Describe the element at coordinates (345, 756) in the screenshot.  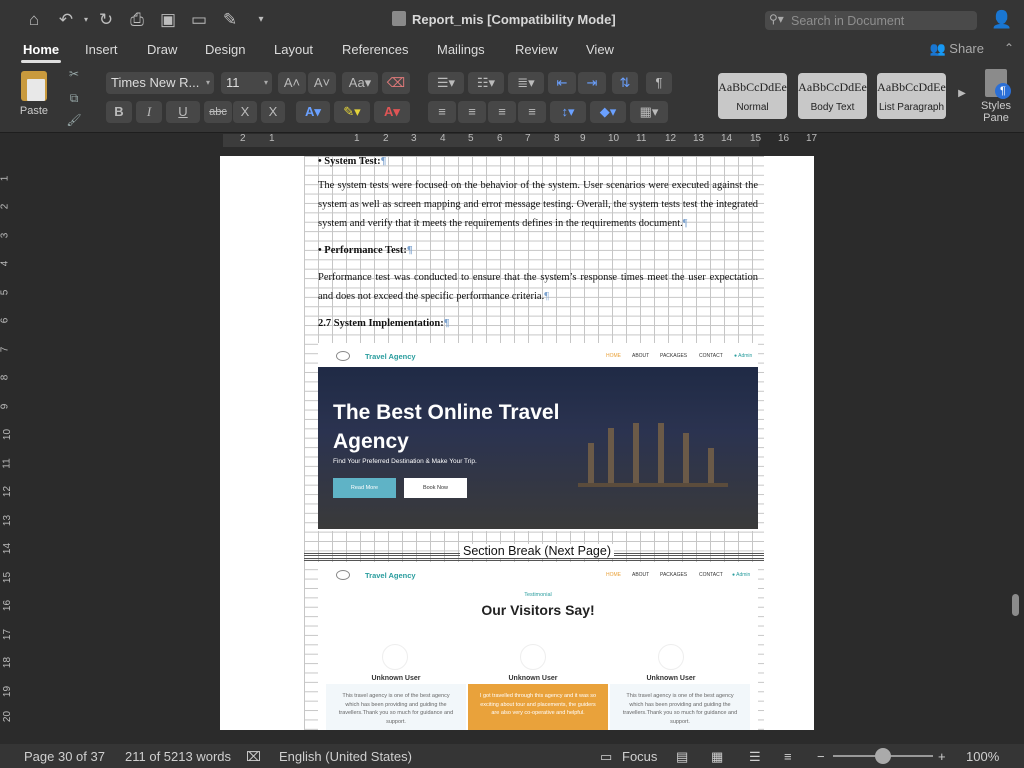
I see `language: English (United States)` at that location.